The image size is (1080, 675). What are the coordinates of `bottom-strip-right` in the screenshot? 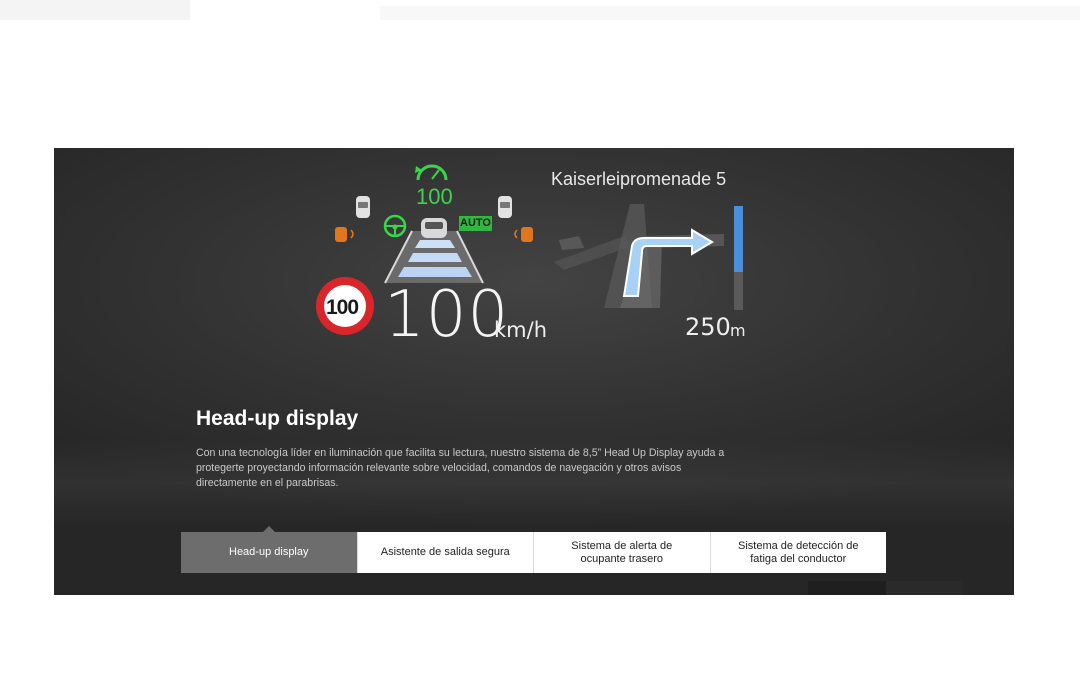 It's located at (924, 588).